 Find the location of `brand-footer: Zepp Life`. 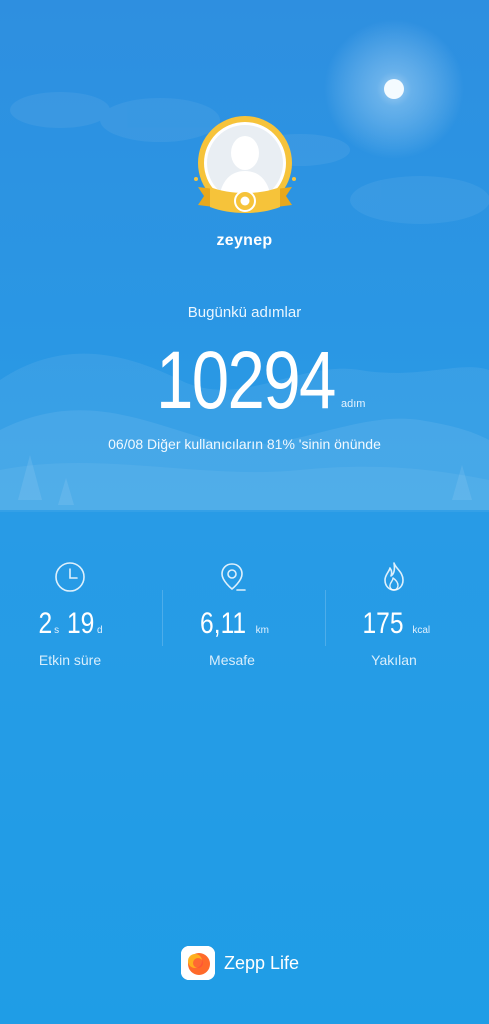

brand-footer: Zepp Life is located at coordinates (244, 963).